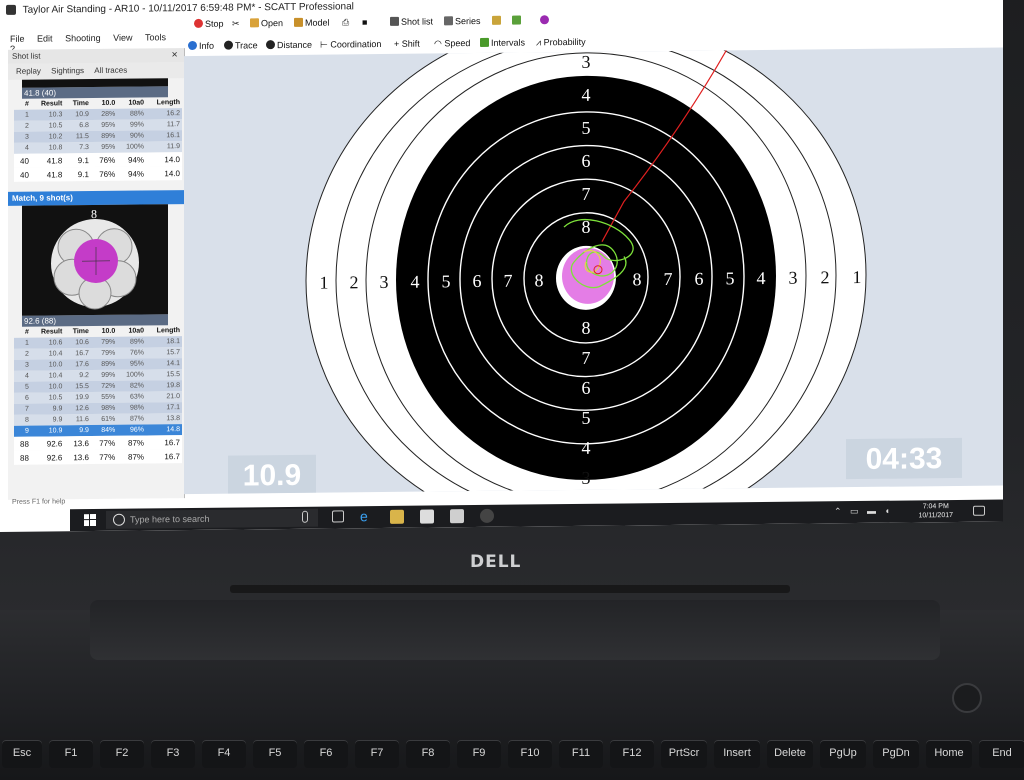  What do you see at coordinates (502, 43) in the screenshot?
I see `intervals-tab: Intervals` at bounding box center [502, 43].